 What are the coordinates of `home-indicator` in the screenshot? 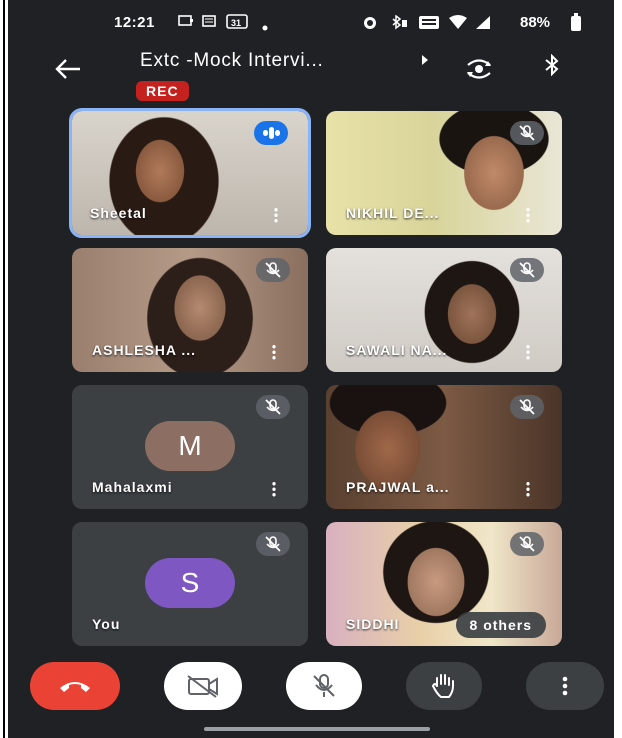 It's located at (317, 729).